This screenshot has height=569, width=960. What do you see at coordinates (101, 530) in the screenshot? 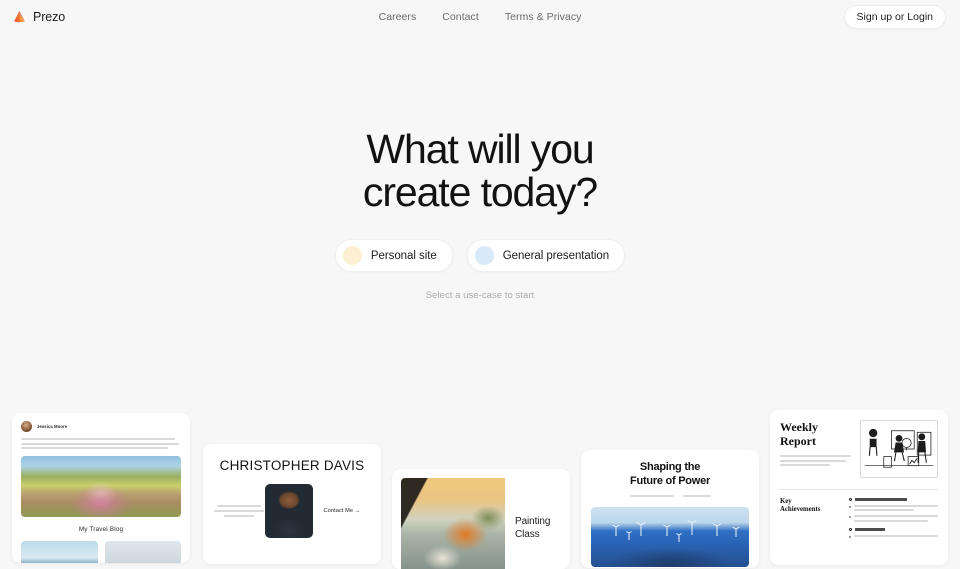
I see `template-caption: My Travel Blog` at bounding box center [101, 530].